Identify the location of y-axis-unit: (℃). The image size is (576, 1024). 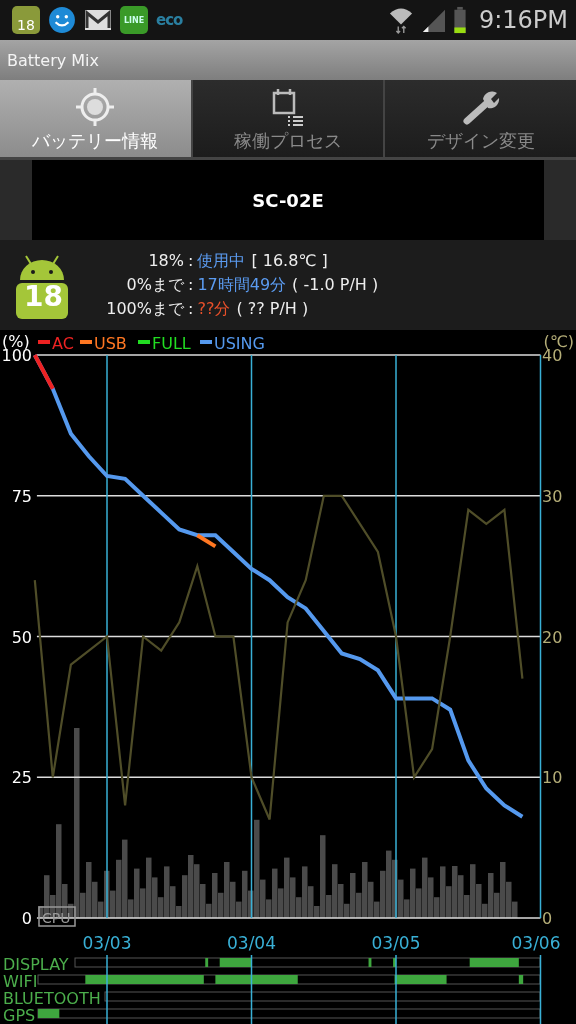
(558, 341).